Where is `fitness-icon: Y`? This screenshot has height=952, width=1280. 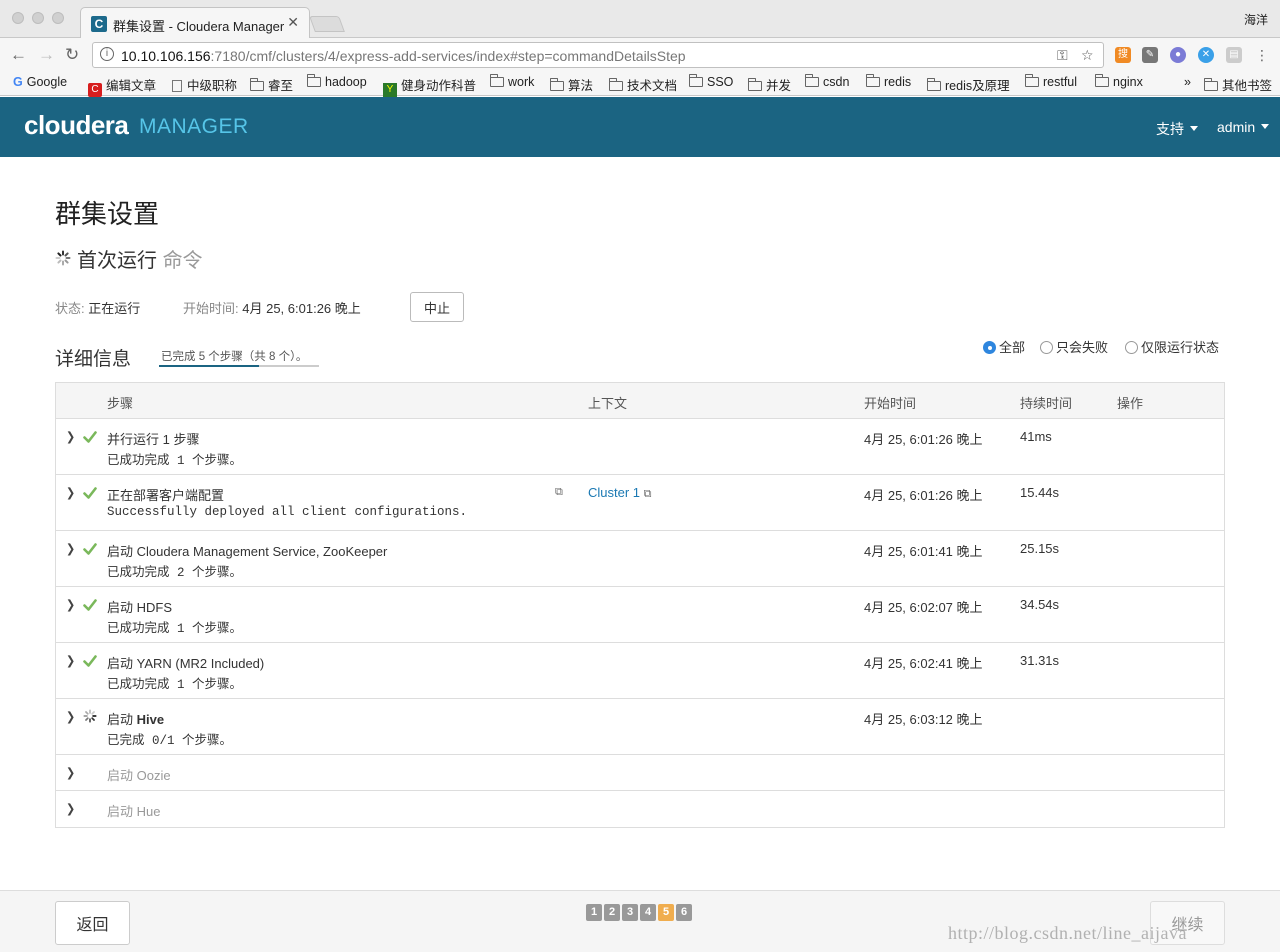 fitness-icon: Y is located at coordinates (390, 90).